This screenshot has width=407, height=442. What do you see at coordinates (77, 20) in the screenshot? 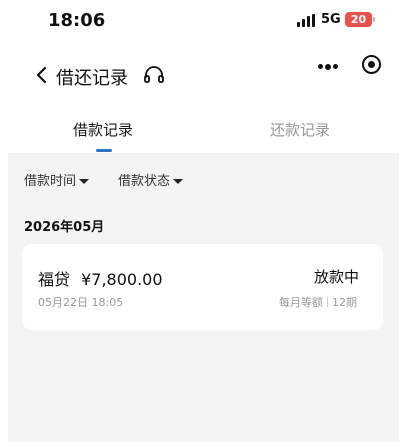
I see `status-time: 18:06` at bounding box center [77, 20].